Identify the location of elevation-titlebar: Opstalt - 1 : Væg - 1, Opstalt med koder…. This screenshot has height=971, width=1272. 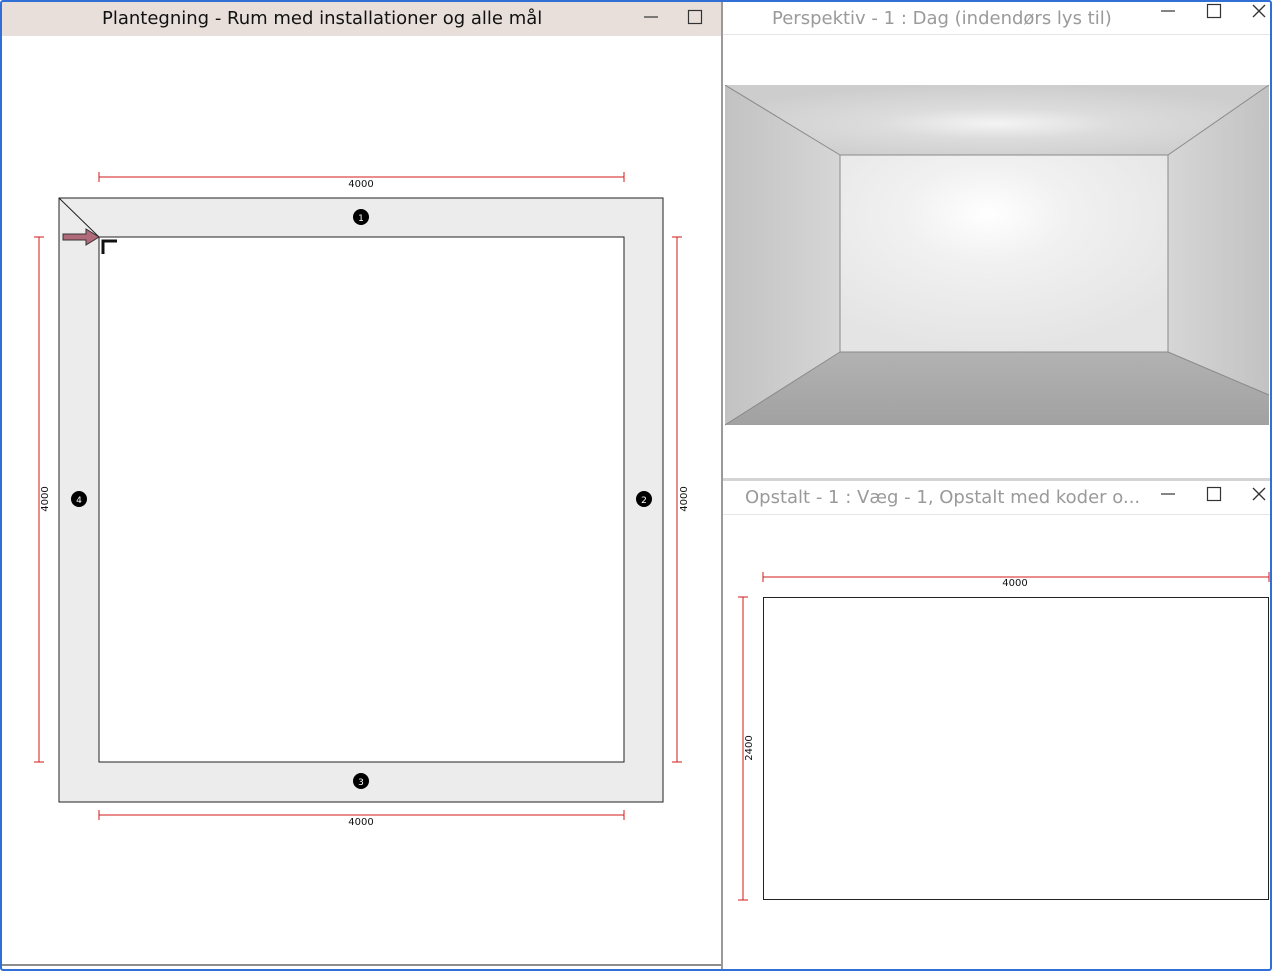
(996, 498).